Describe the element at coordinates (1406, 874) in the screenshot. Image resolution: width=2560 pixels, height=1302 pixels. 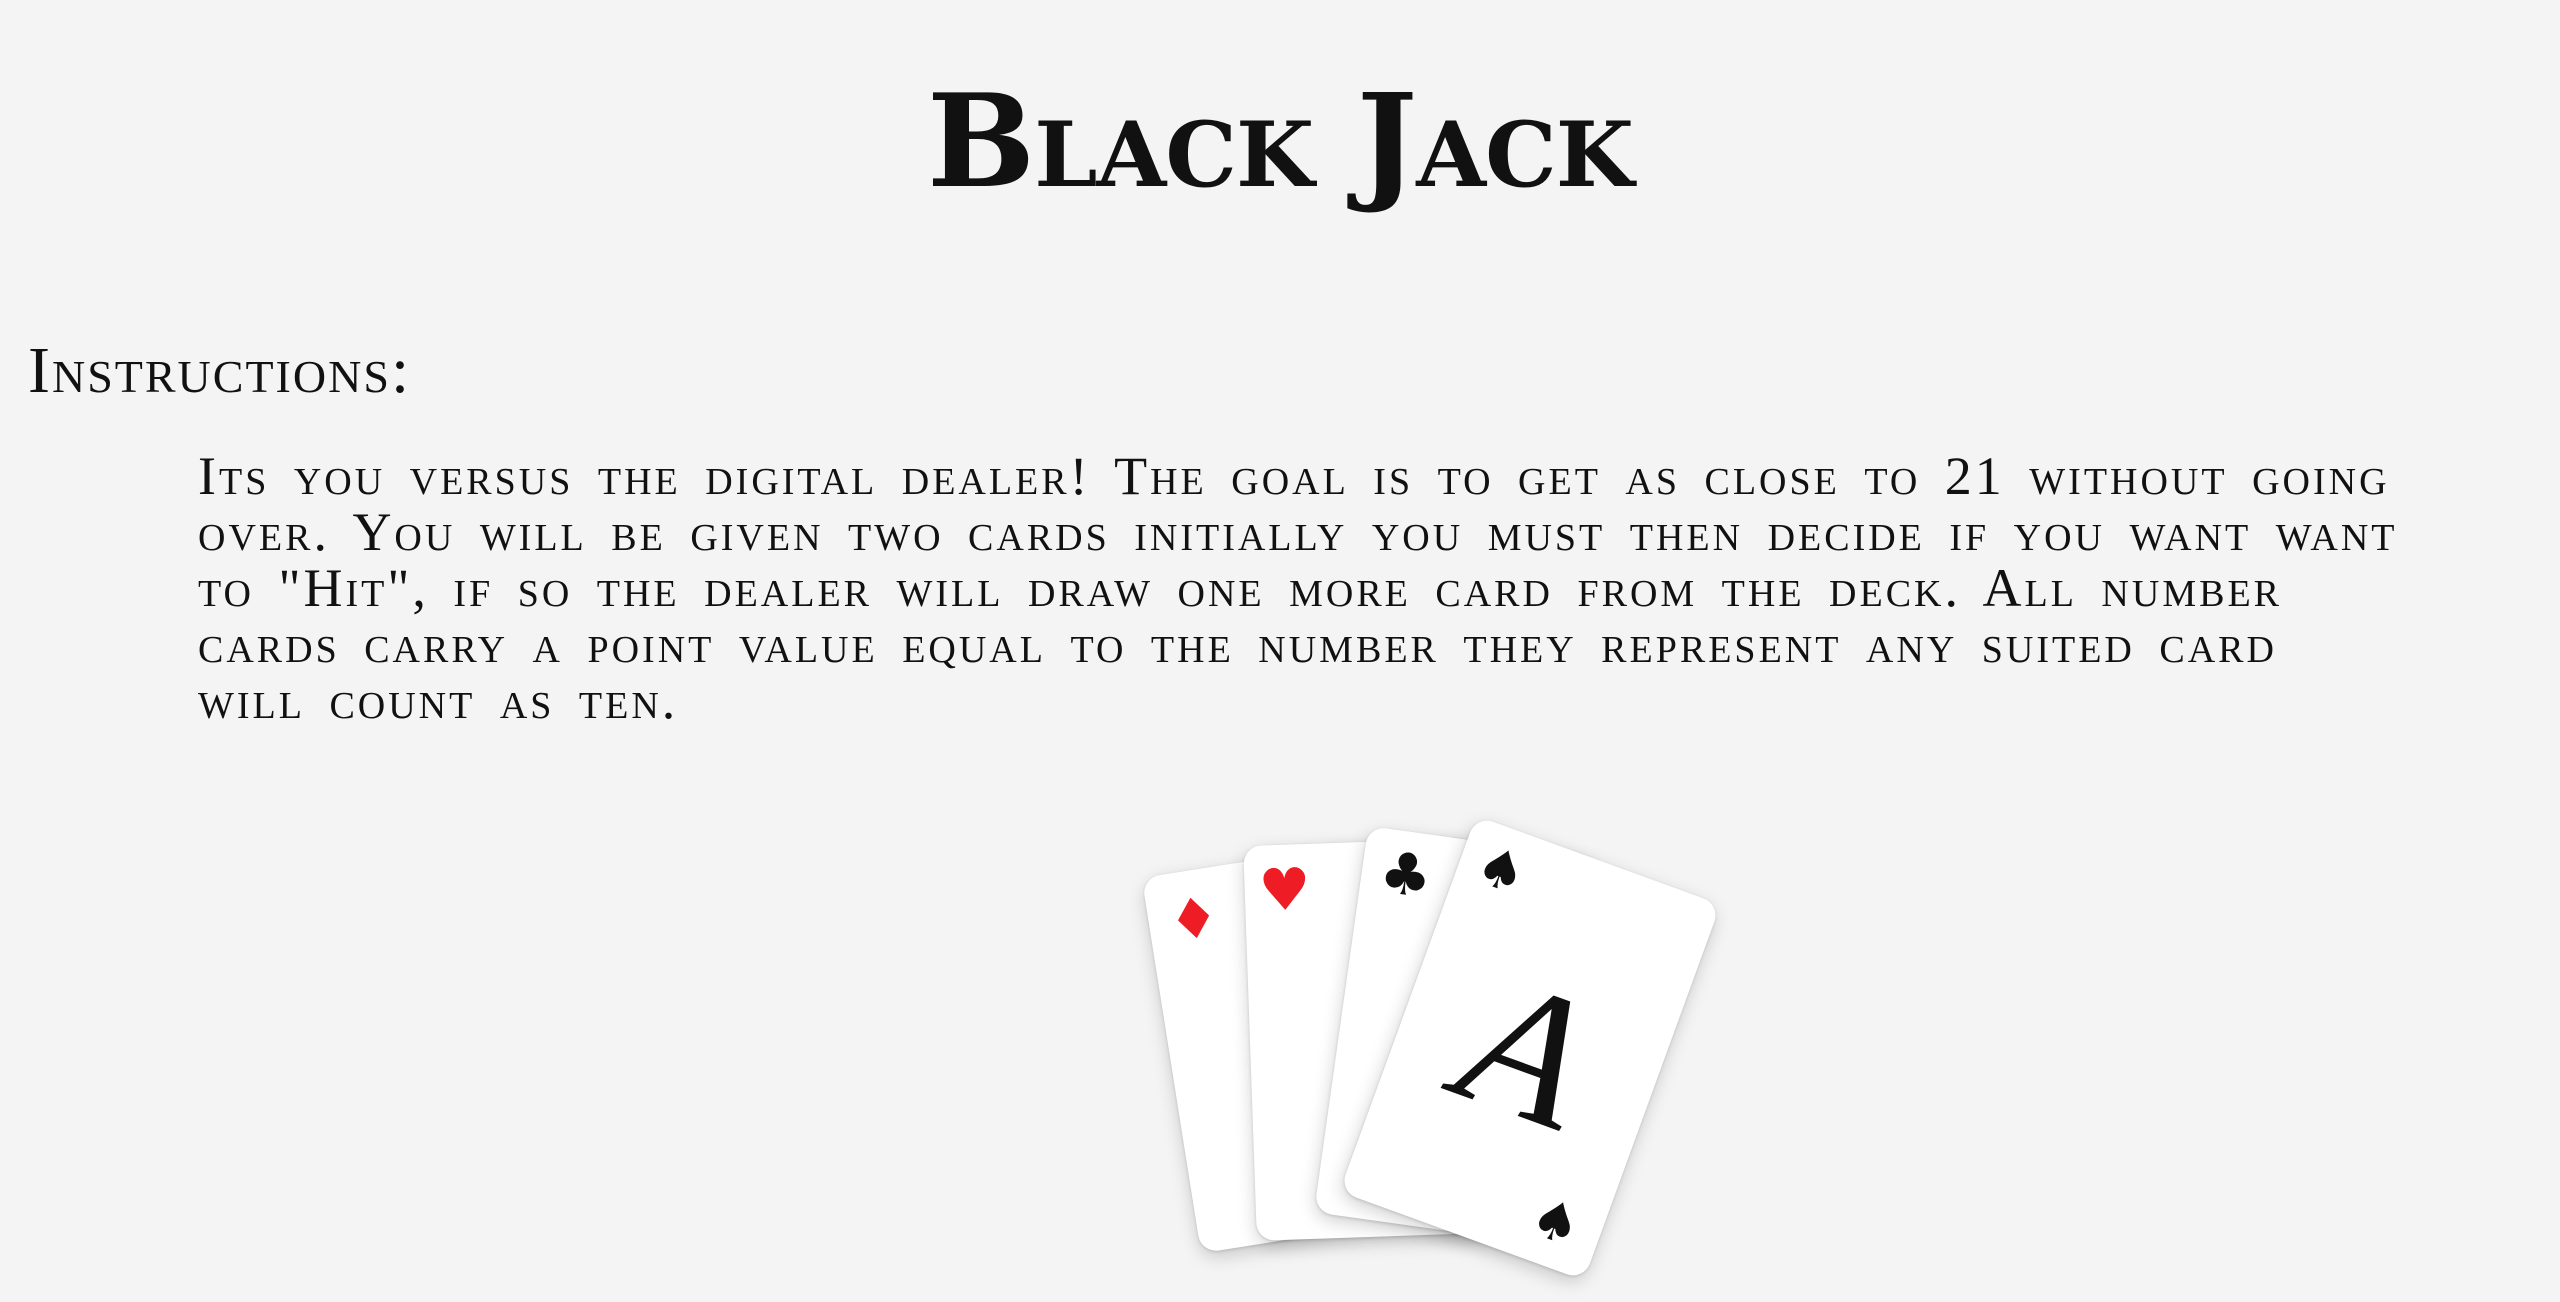
I see `club-icon: ♣` at that location.